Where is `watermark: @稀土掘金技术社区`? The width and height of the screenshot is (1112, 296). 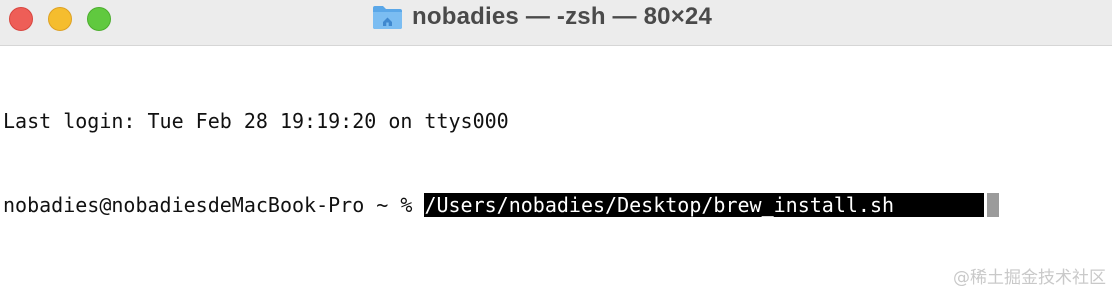
watermark: @稀土掘金技术社区 is located at coordinates (1029, 278).